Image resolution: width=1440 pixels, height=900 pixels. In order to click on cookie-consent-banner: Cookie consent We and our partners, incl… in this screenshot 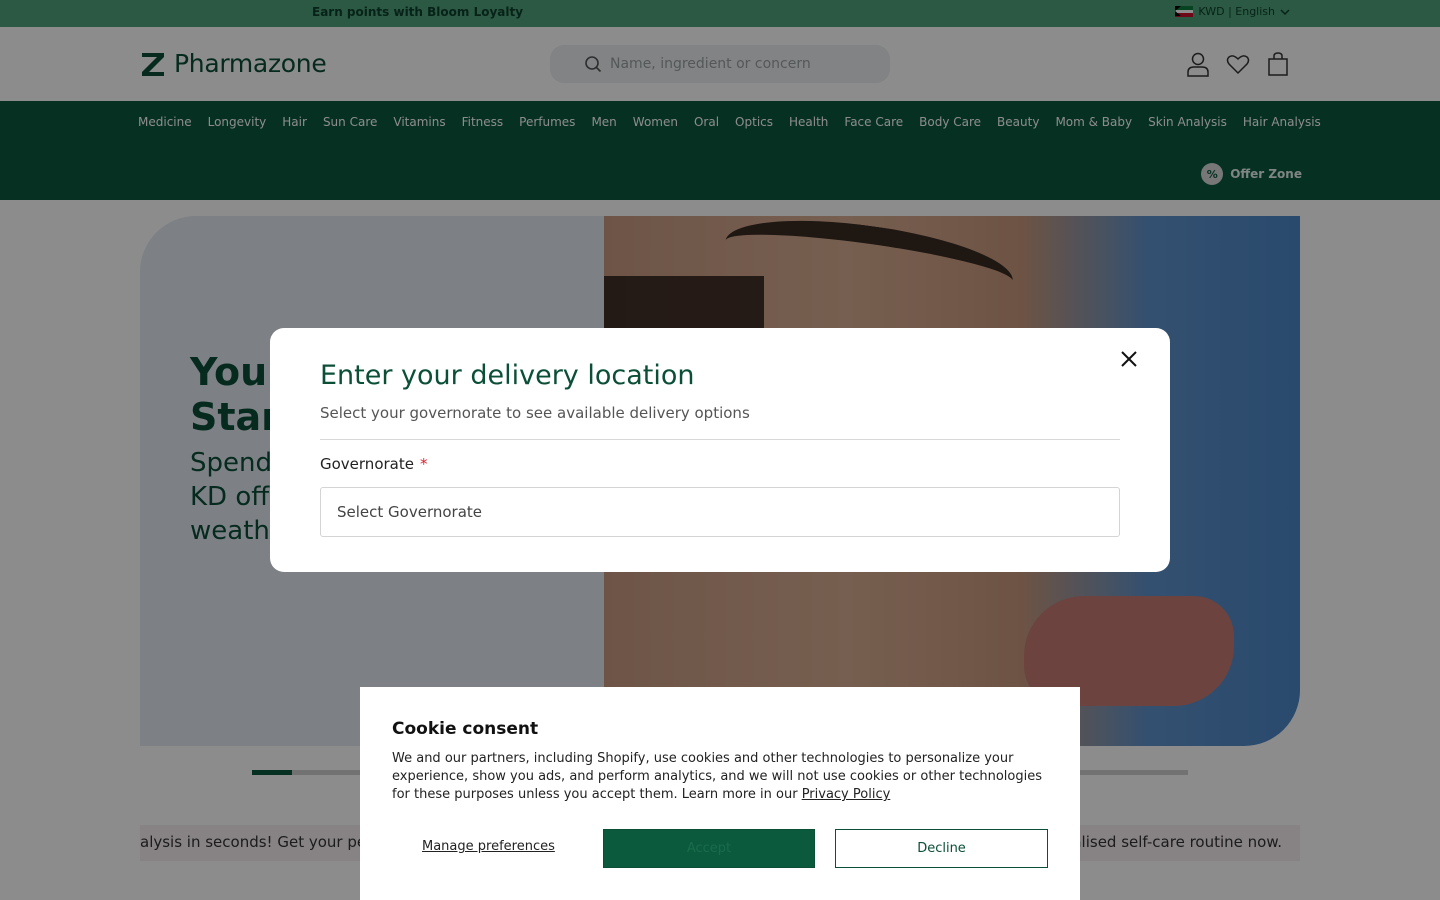, I will do `click(720, 793)`.